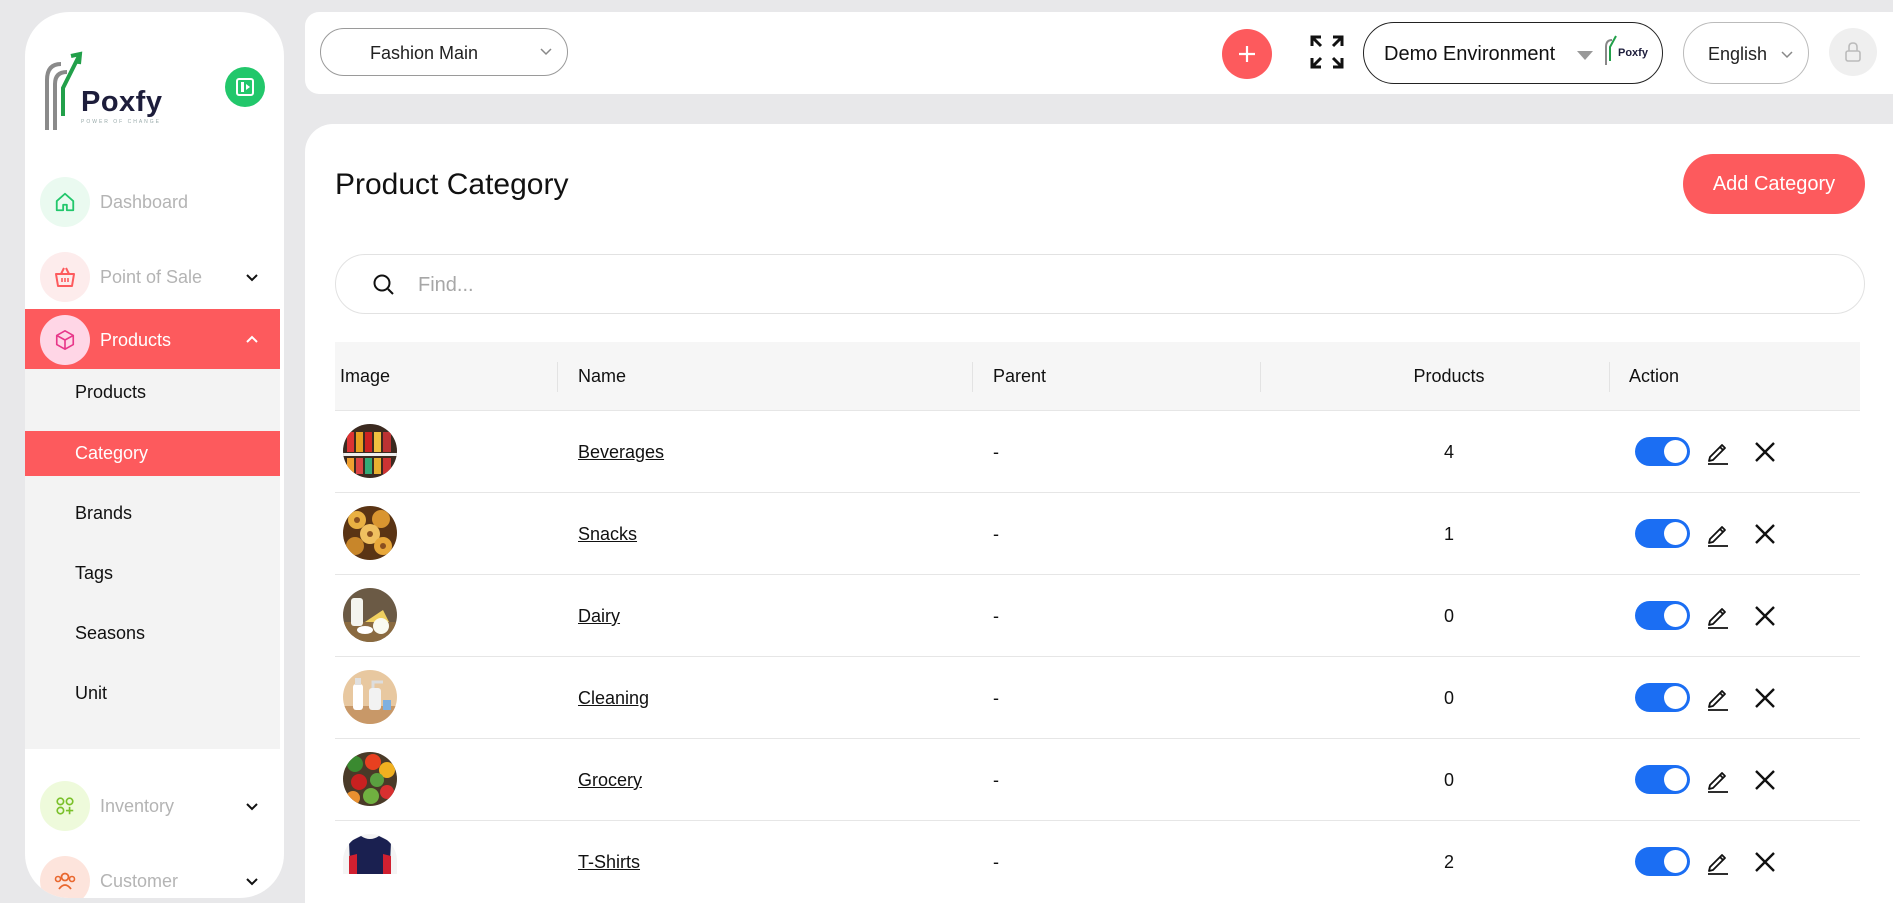 The image size is (1893, 903). What do you see at coordinates (609, 862) in the screenshot?
I see `category-name-link: T-Shirts` at bounding box center [609, 862].